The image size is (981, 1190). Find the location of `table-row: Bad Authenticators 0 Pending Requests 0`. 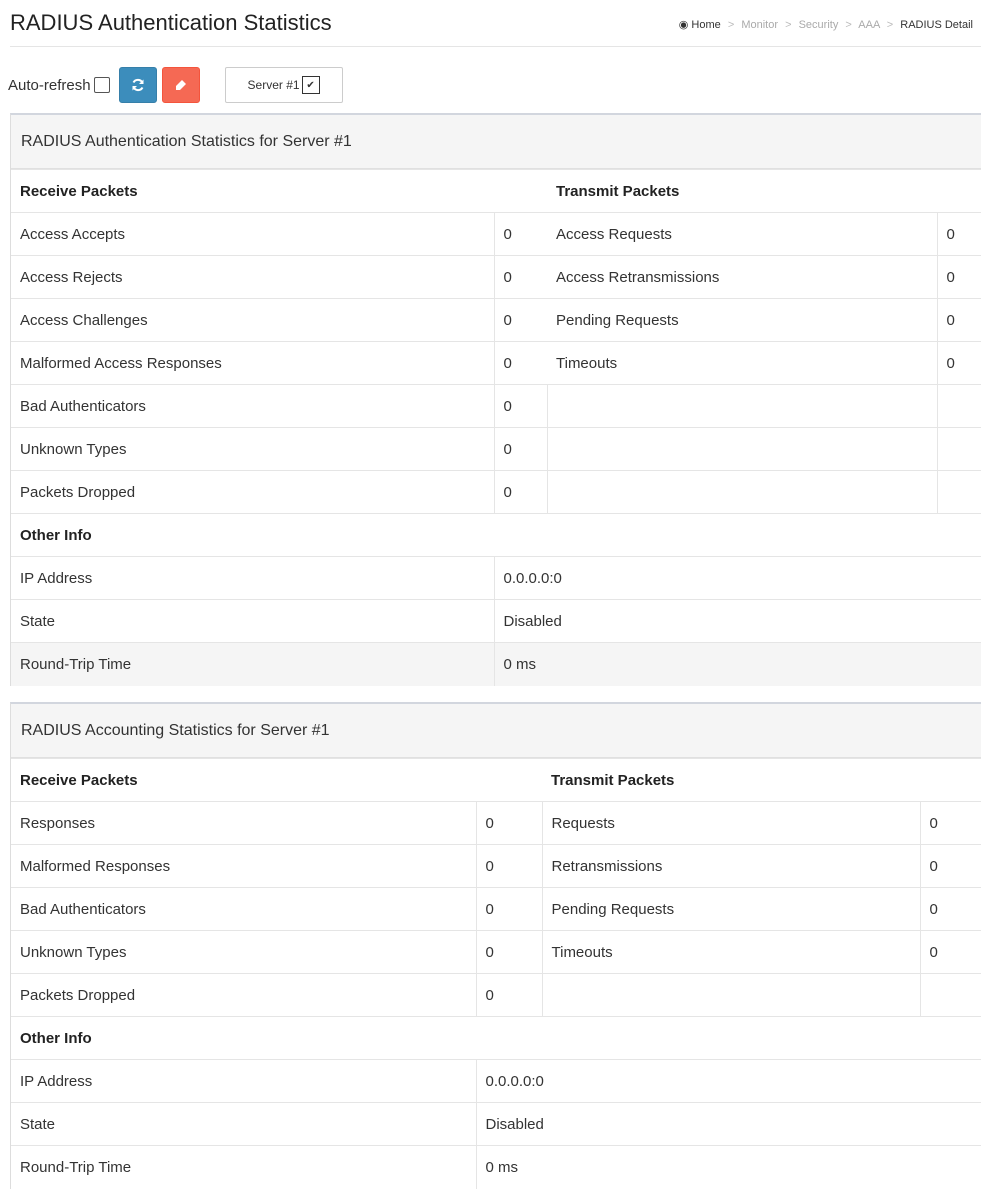

table-row: Bad Authenticators 0 Pending Requests 0 is located at coordinates (496, 909).